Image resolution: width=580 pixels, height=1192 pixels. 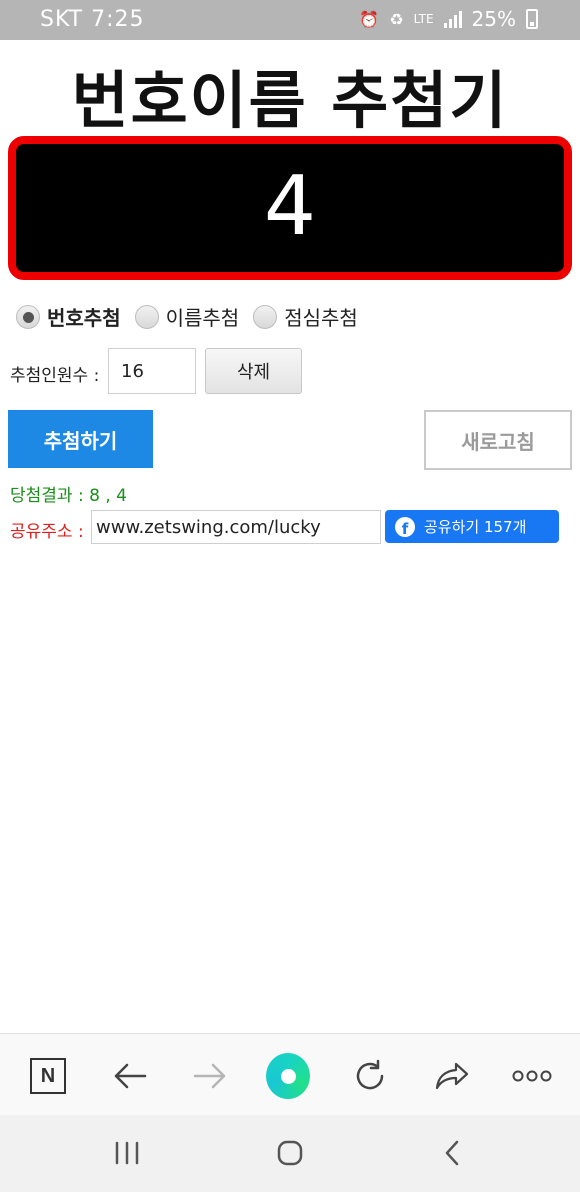 I want to click on alarm-icon: ⏰, so click(x=369, y=19).